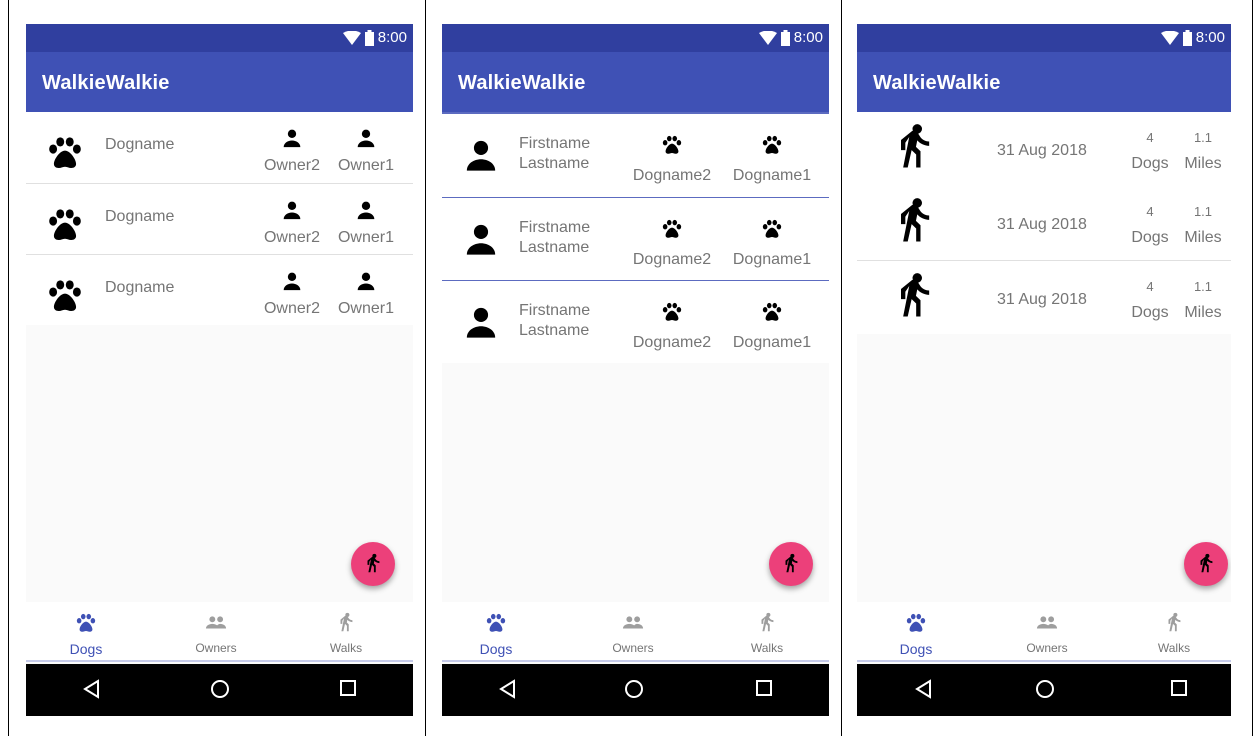 The width and height of the screenshot is (1253, 736). Describe the element at coordinates (1150, 300) in the screenshot. I see `walk-dog-count: 4 Dogs` at that location.